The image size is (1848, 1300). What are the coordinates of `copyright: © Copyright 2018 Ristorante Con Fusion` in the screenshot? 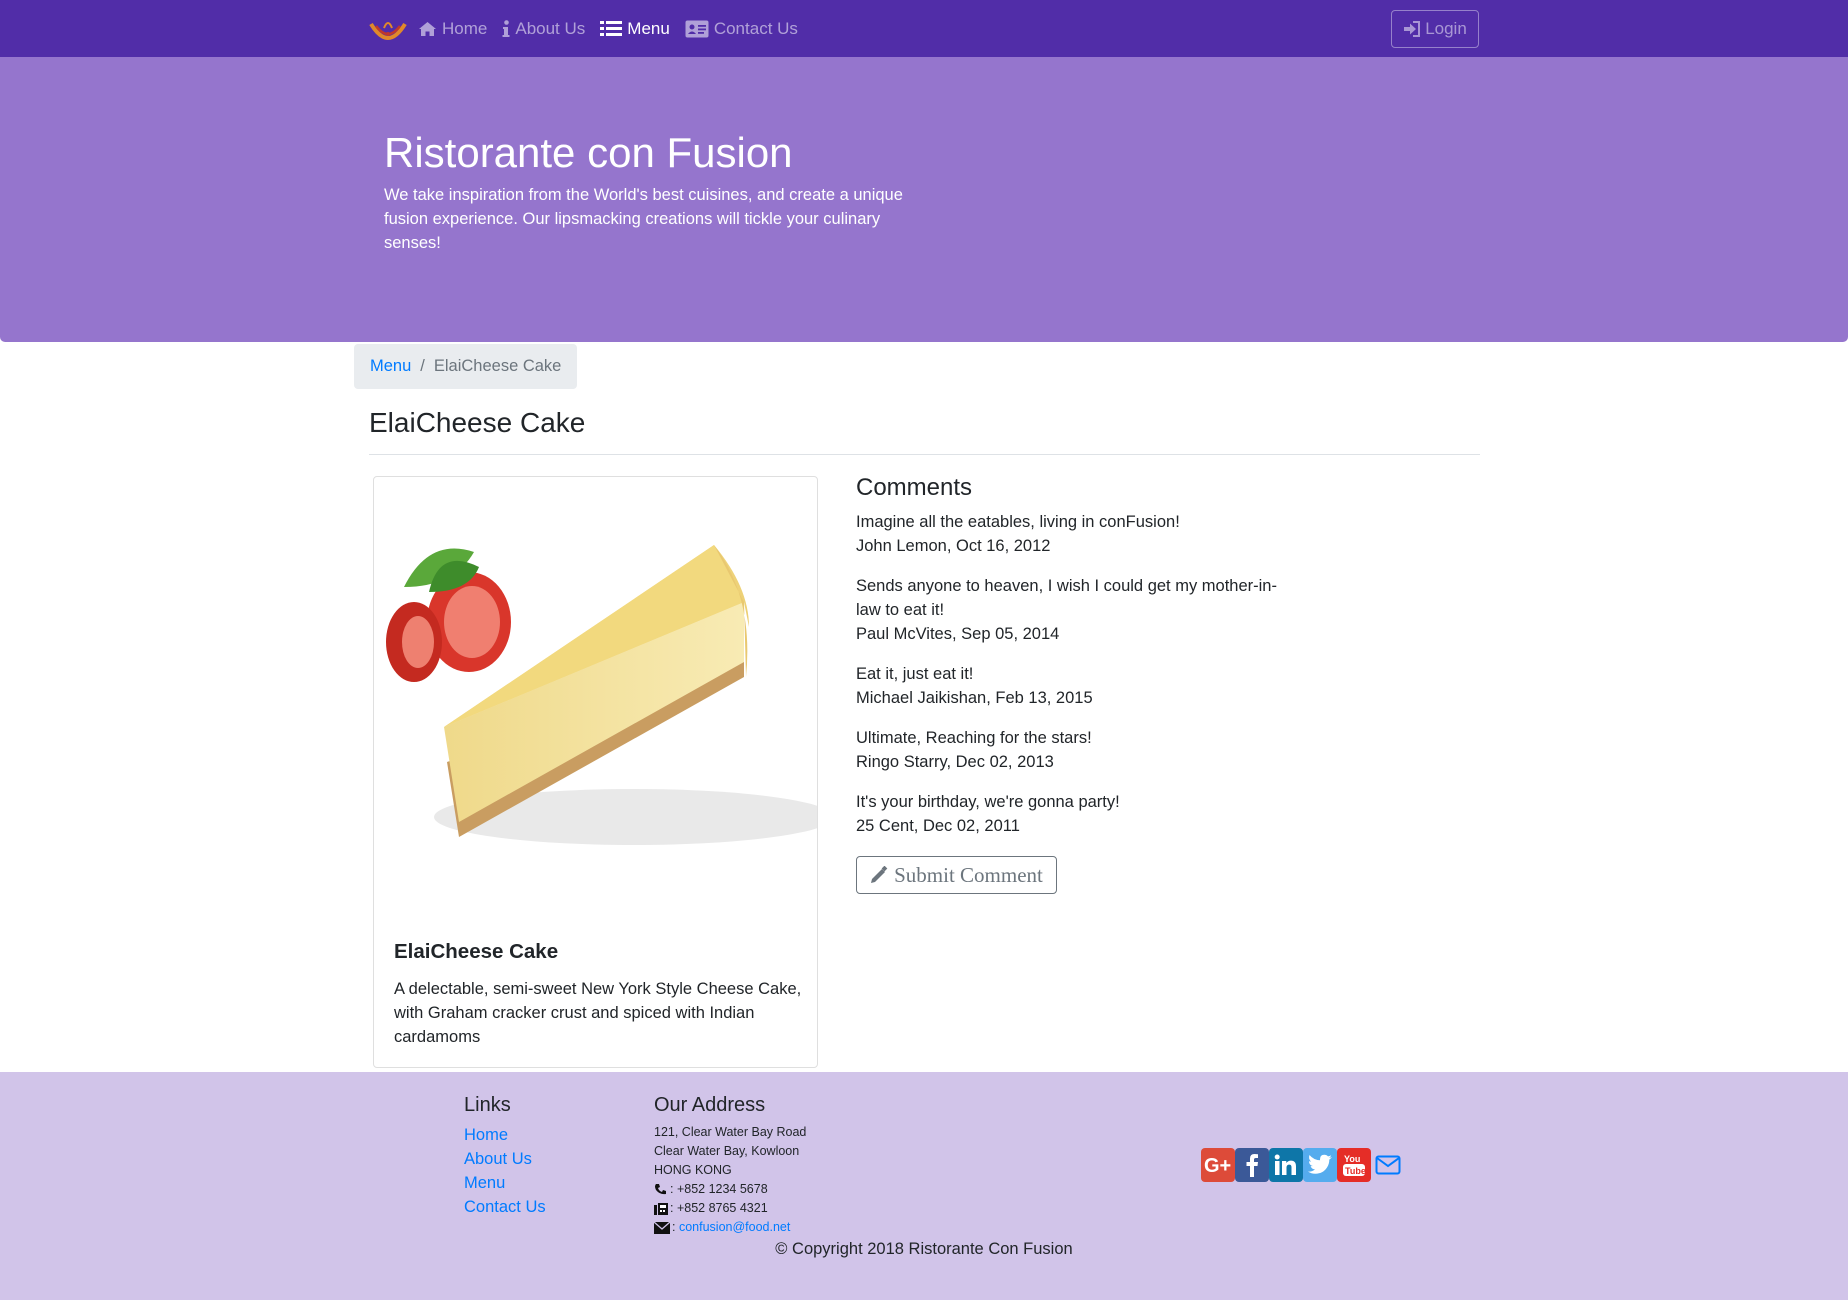 It's located at (924, 1249).